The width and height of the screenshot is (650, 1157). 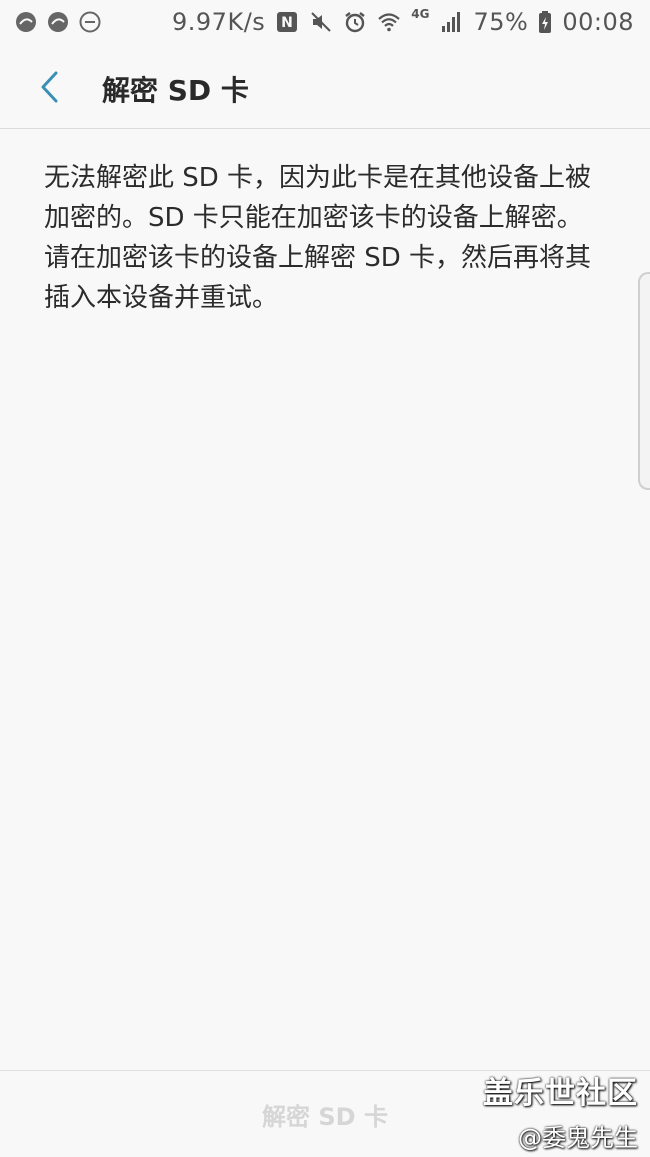 I want to click on battery-charging-icon, so click(x=545, y=22).